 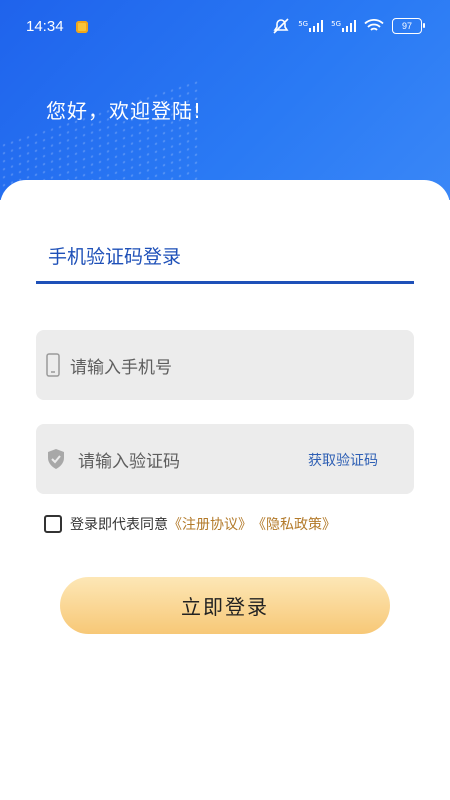 What do you see at coordinates (45, 26) in the screenshot?
I see `status-time: 14:34` at bounding box center [45, 26].